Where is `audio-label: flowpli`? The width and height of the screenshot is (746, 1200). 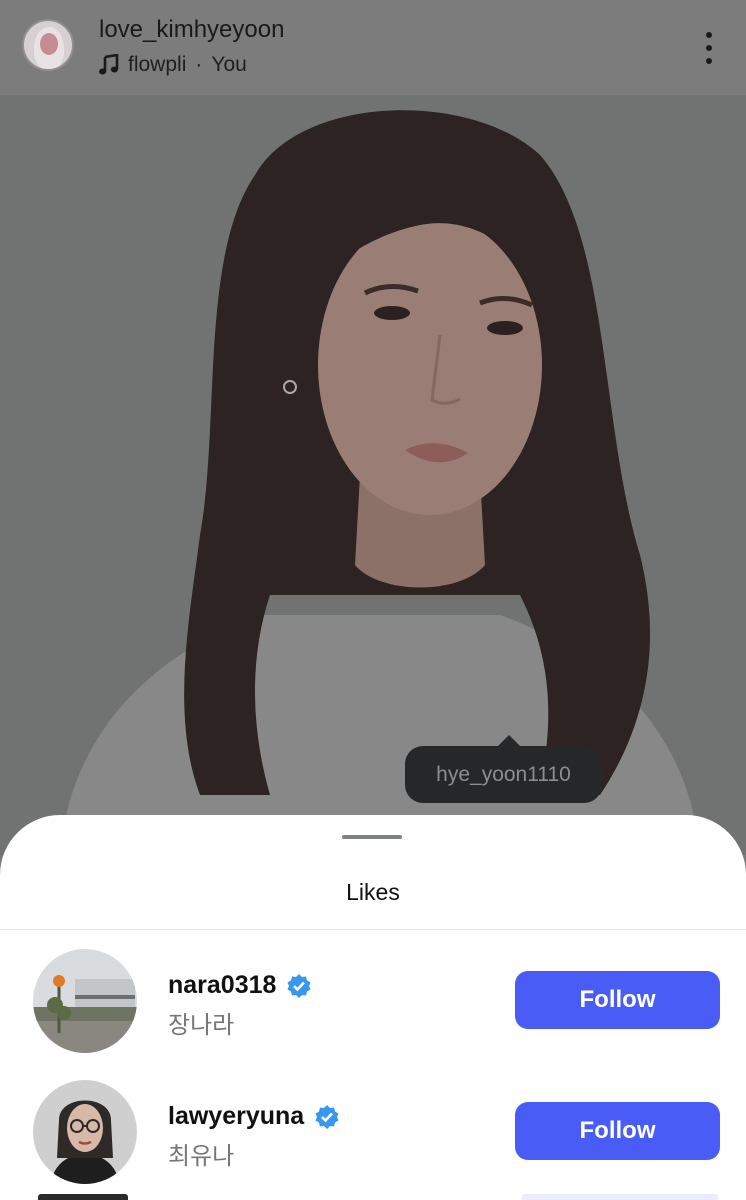 audio-label: flowpli is located at coordinates (157, 64).